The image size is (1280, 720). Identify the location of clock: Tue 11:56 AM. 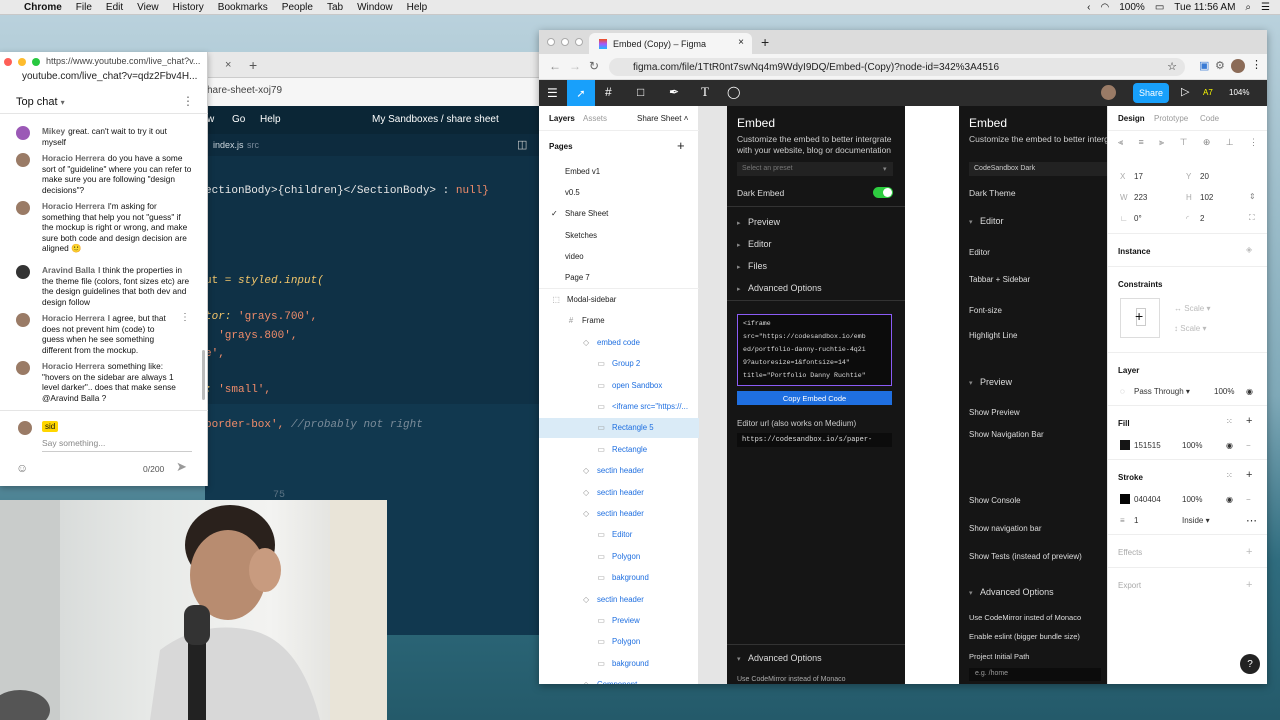
(1204, 7).